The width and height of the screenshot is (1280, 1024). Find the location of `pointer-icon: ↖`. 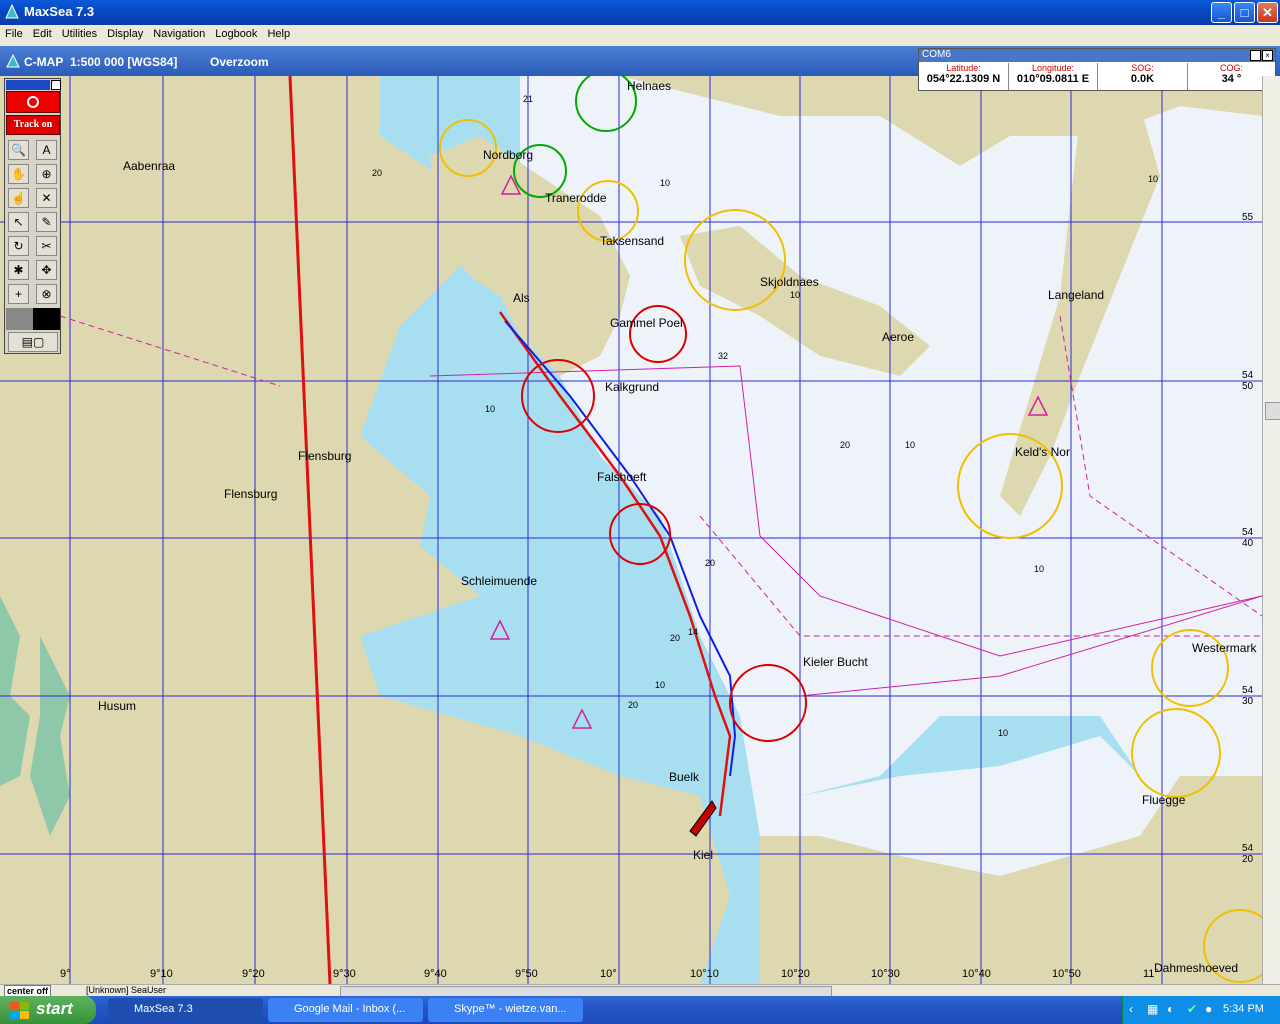

pointer-icon: ↖ is located at coordinates (18, 222).